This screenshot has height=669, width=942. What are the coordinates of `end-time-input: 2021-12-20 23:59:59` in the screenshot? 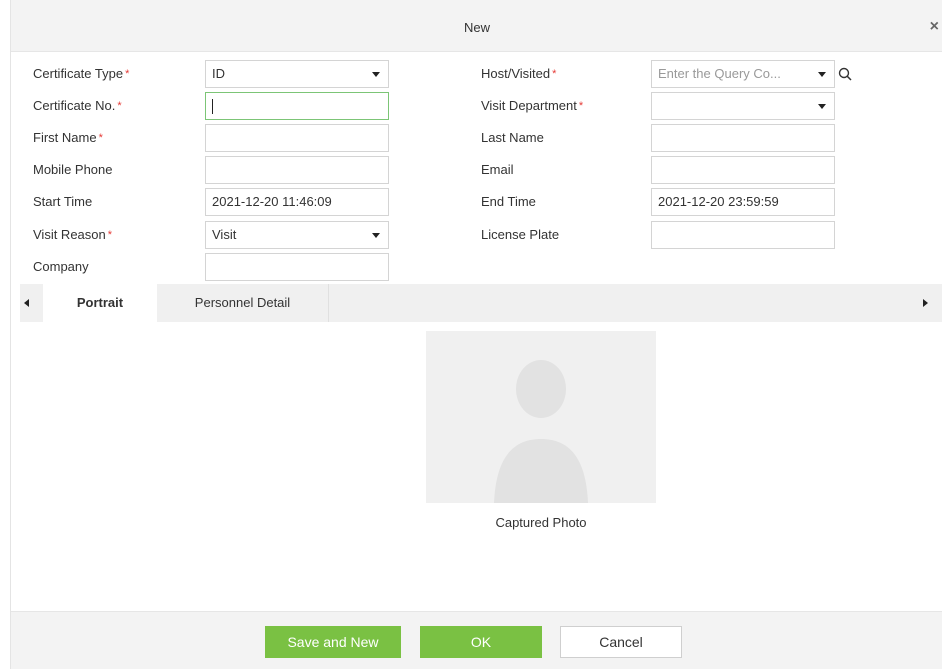 It's located at (743, 202).